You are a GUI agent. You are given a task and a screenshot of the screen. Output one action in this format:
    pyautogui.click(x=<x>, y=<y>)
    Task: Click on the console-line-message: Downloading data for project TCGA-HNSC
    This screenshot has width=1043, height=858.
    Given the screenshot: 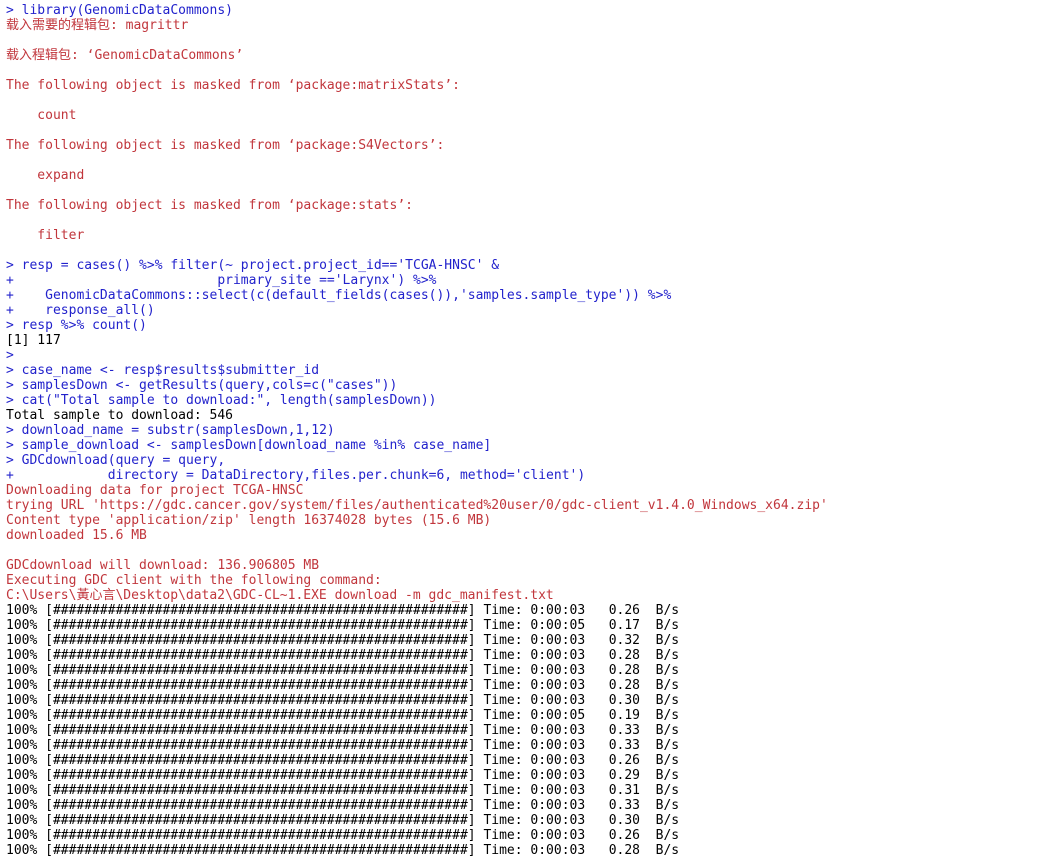 What is the action you would take?
    pyautogui.click(x=155, y=490)
    